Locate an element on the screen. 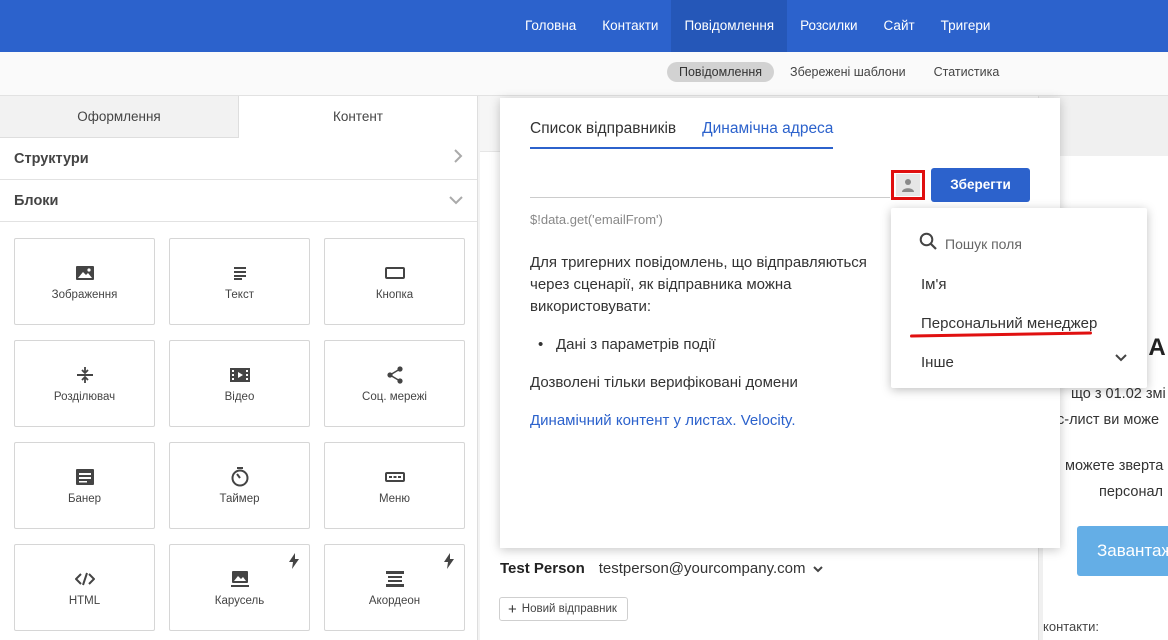 The image size is (1168, 640). blocks-section: Блоки is located at coordinates (238, 201).